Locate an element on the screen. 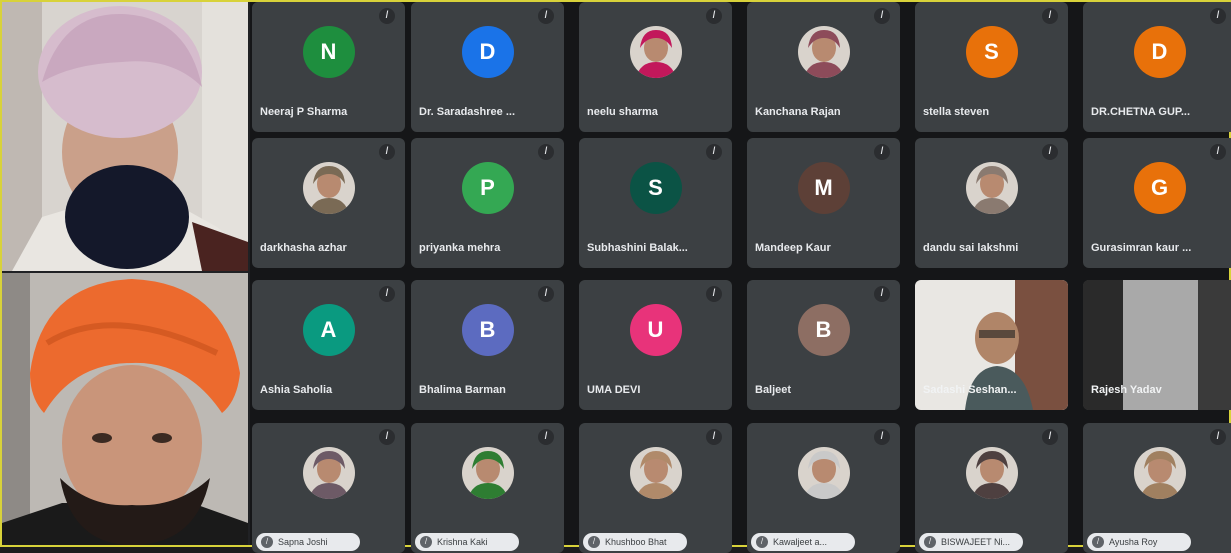  participant-tile: ̸ B Baljeet is located at coordinates (823, 345).